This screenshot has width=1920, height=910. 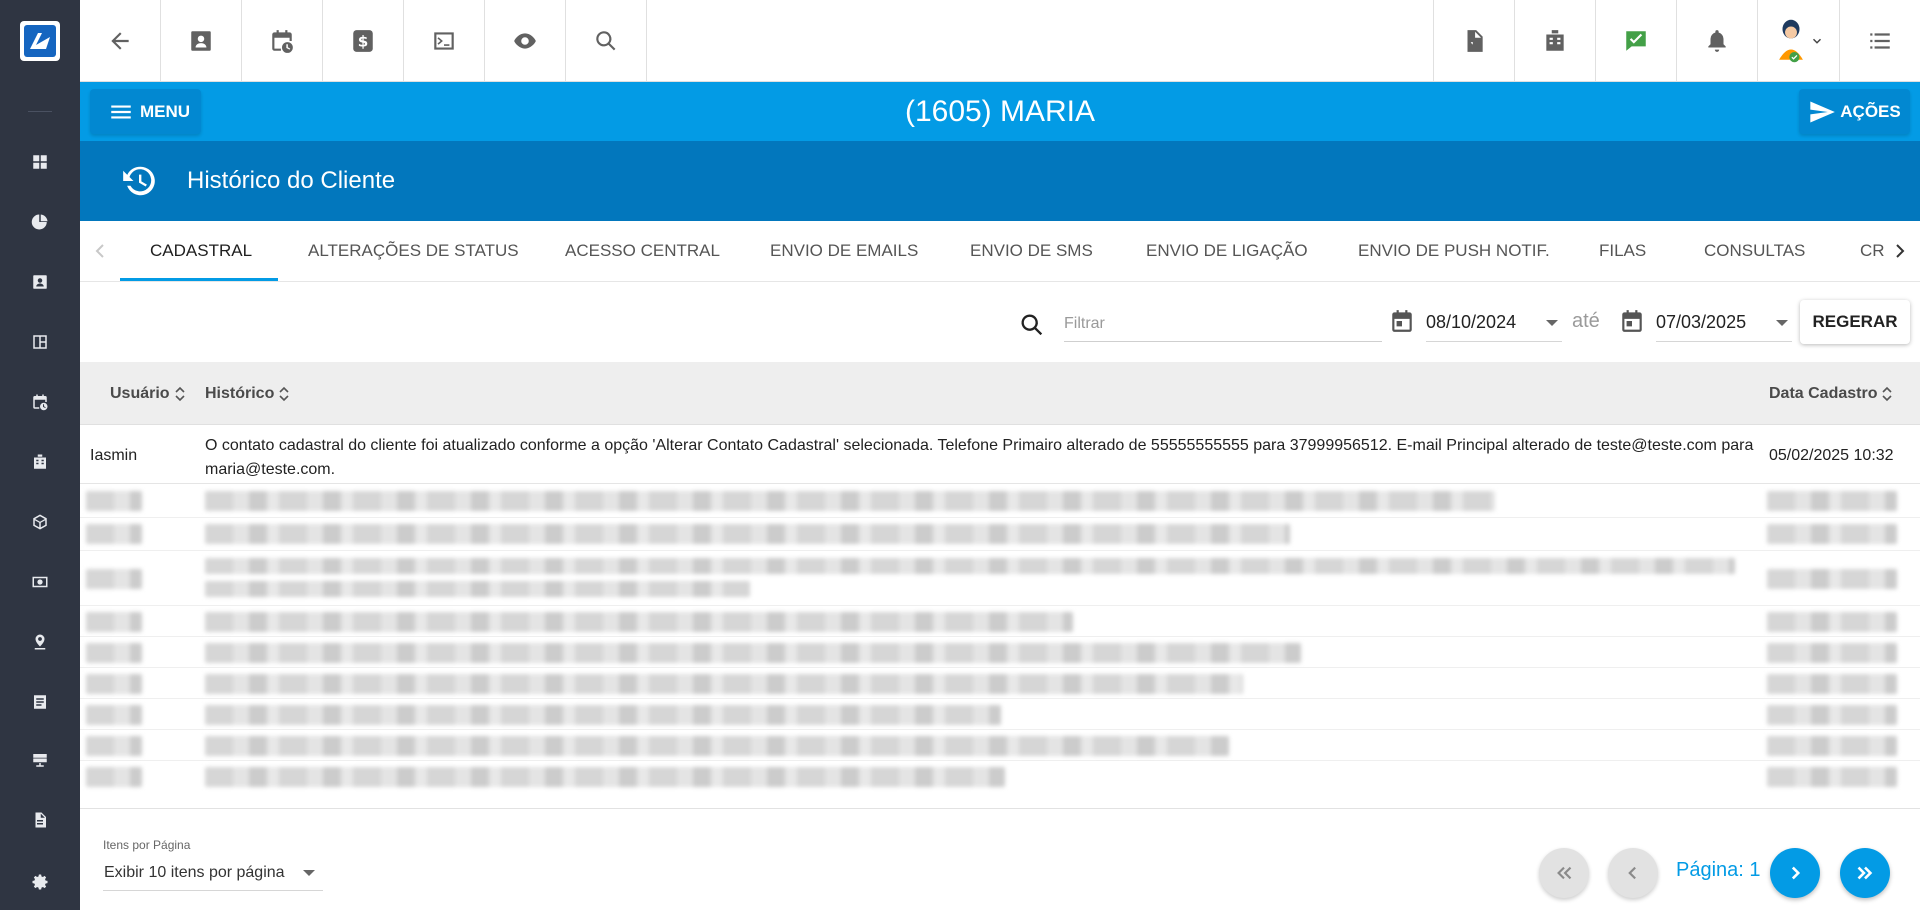 I want to click on app-logo-icon, so click(x=40, y=41).